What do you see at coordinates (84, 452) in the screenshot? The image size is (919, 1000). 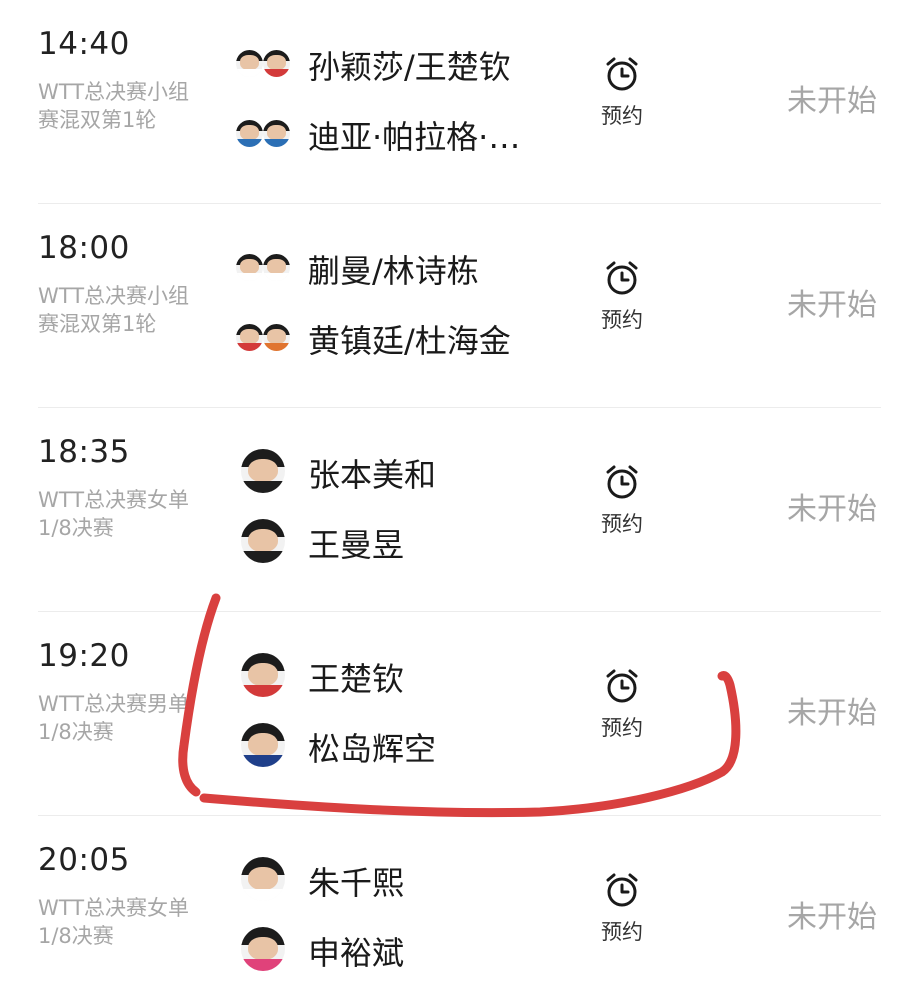 I see `match-time: 18:35` at bounding box center [84, 452].